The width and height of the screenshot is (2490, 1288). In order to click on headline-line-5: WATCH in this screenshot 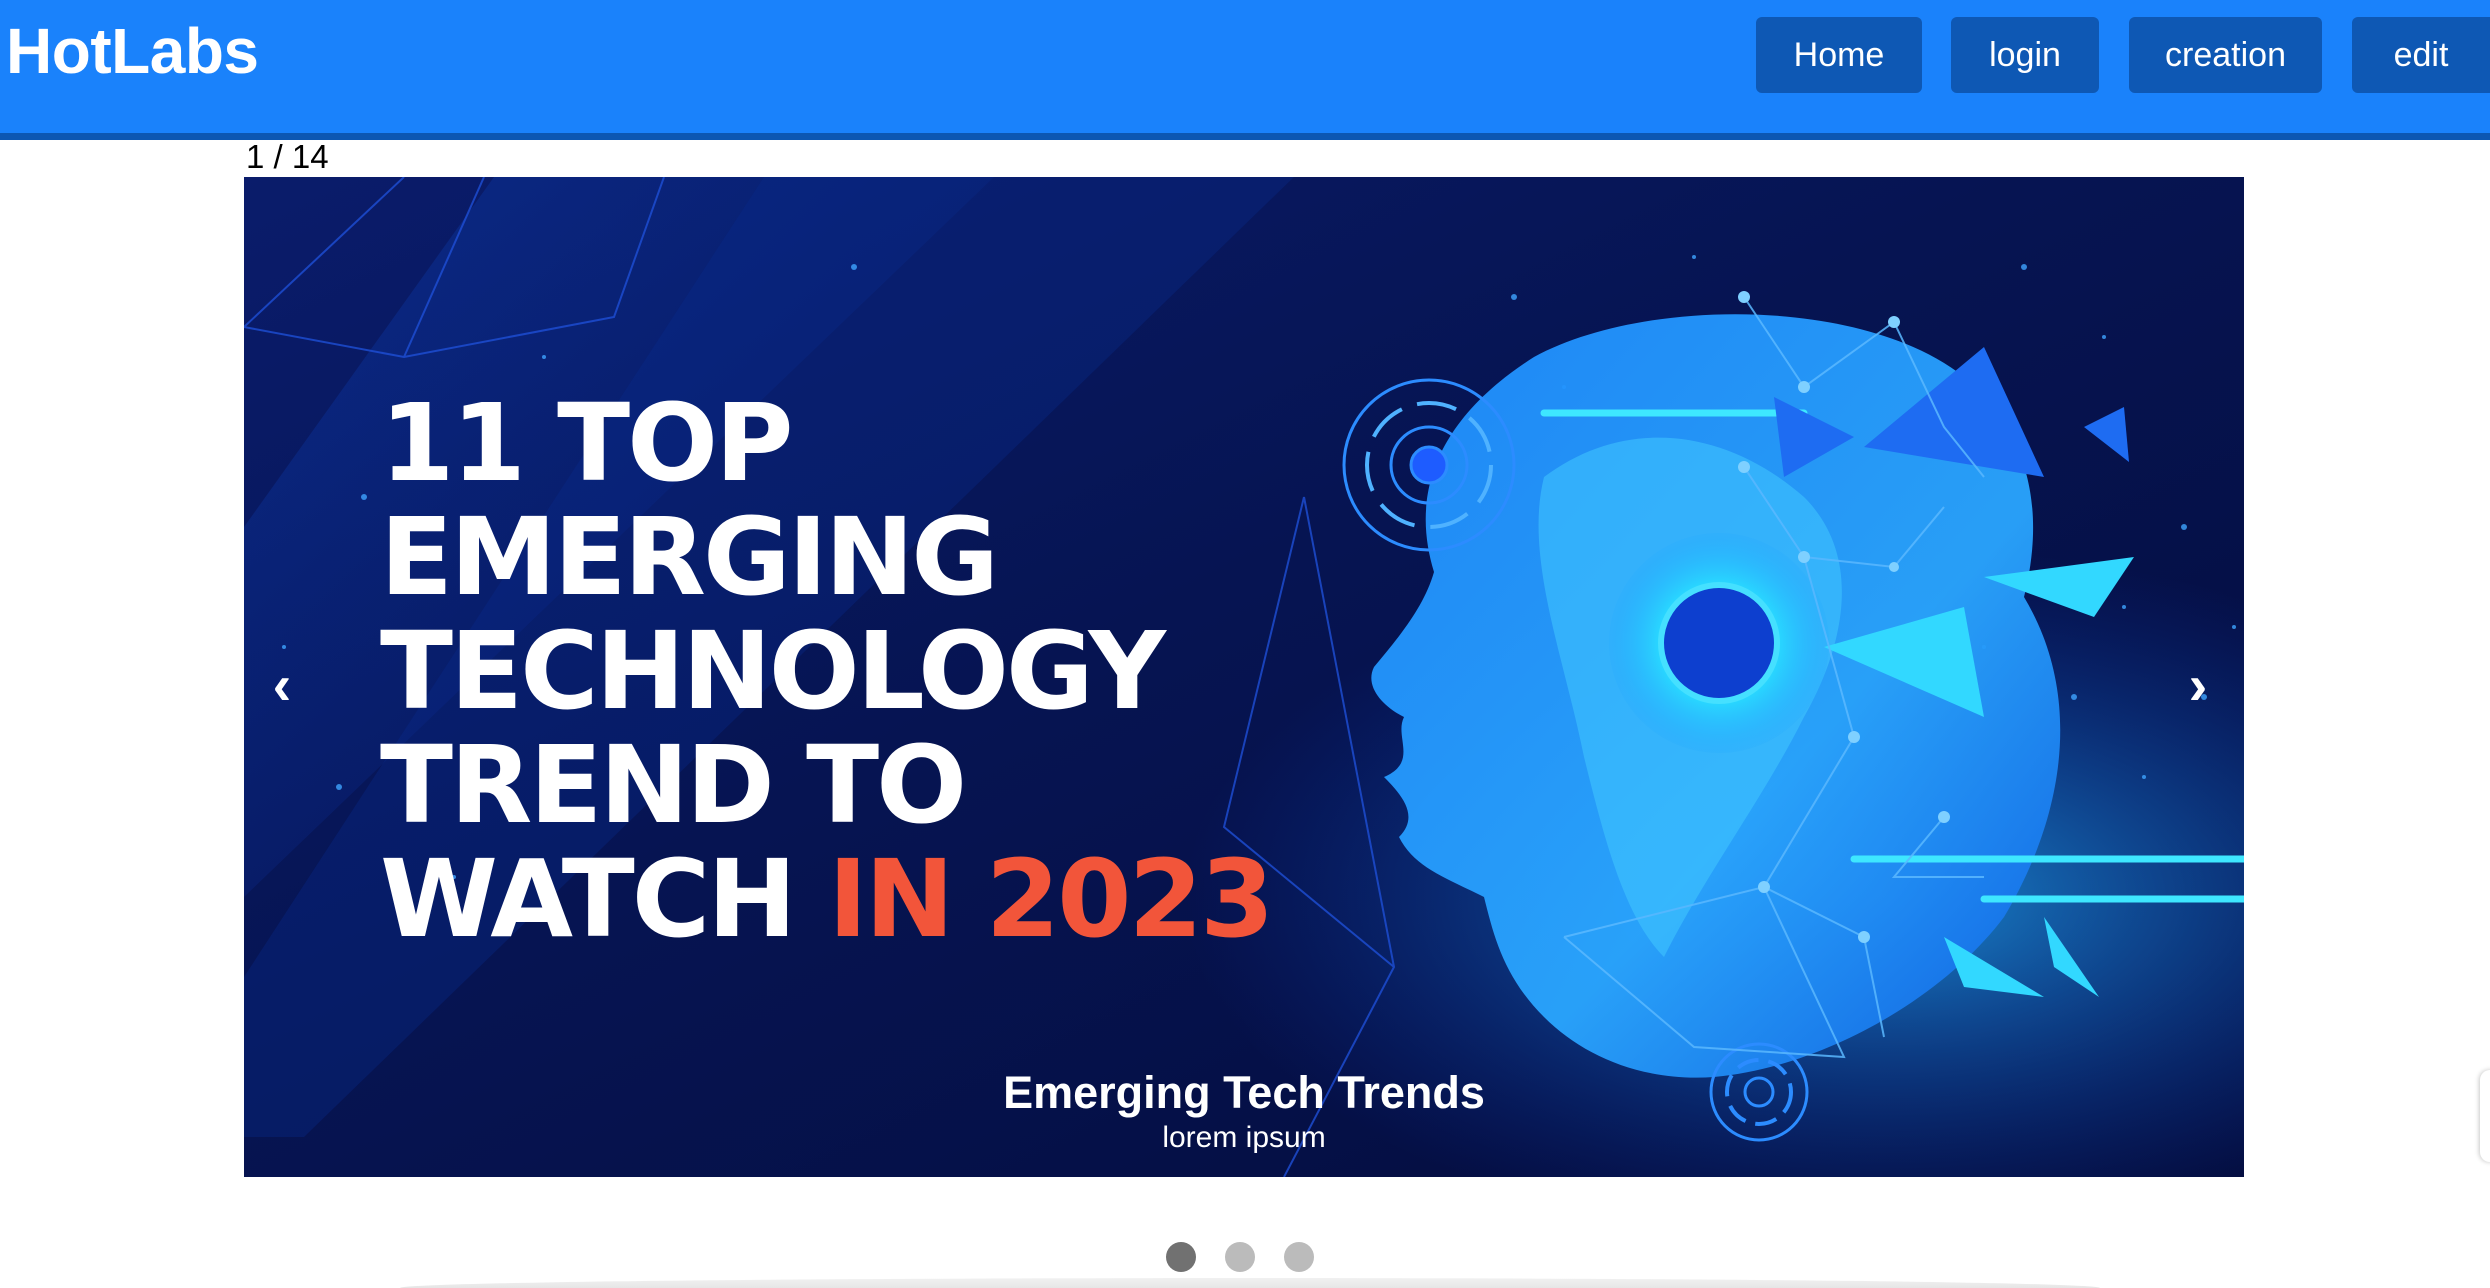, I will do `click(604, 900)`.